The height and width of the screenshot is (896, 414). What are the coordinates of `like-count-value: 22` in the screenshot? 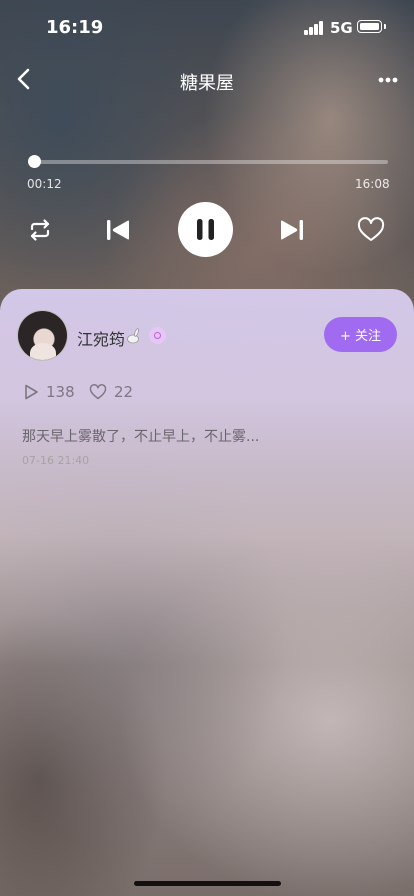 It's located at (124, 392).